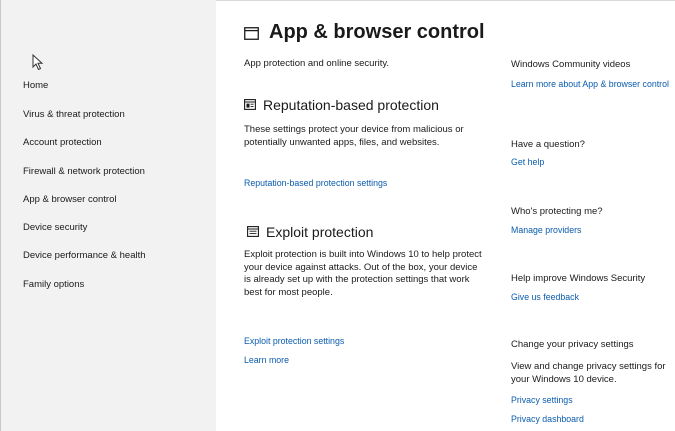  What do you see at coordinates (548, 144) in the screenshot?
I see `have-a-question-heading: Have a question?` at bounding box center [548, 144].